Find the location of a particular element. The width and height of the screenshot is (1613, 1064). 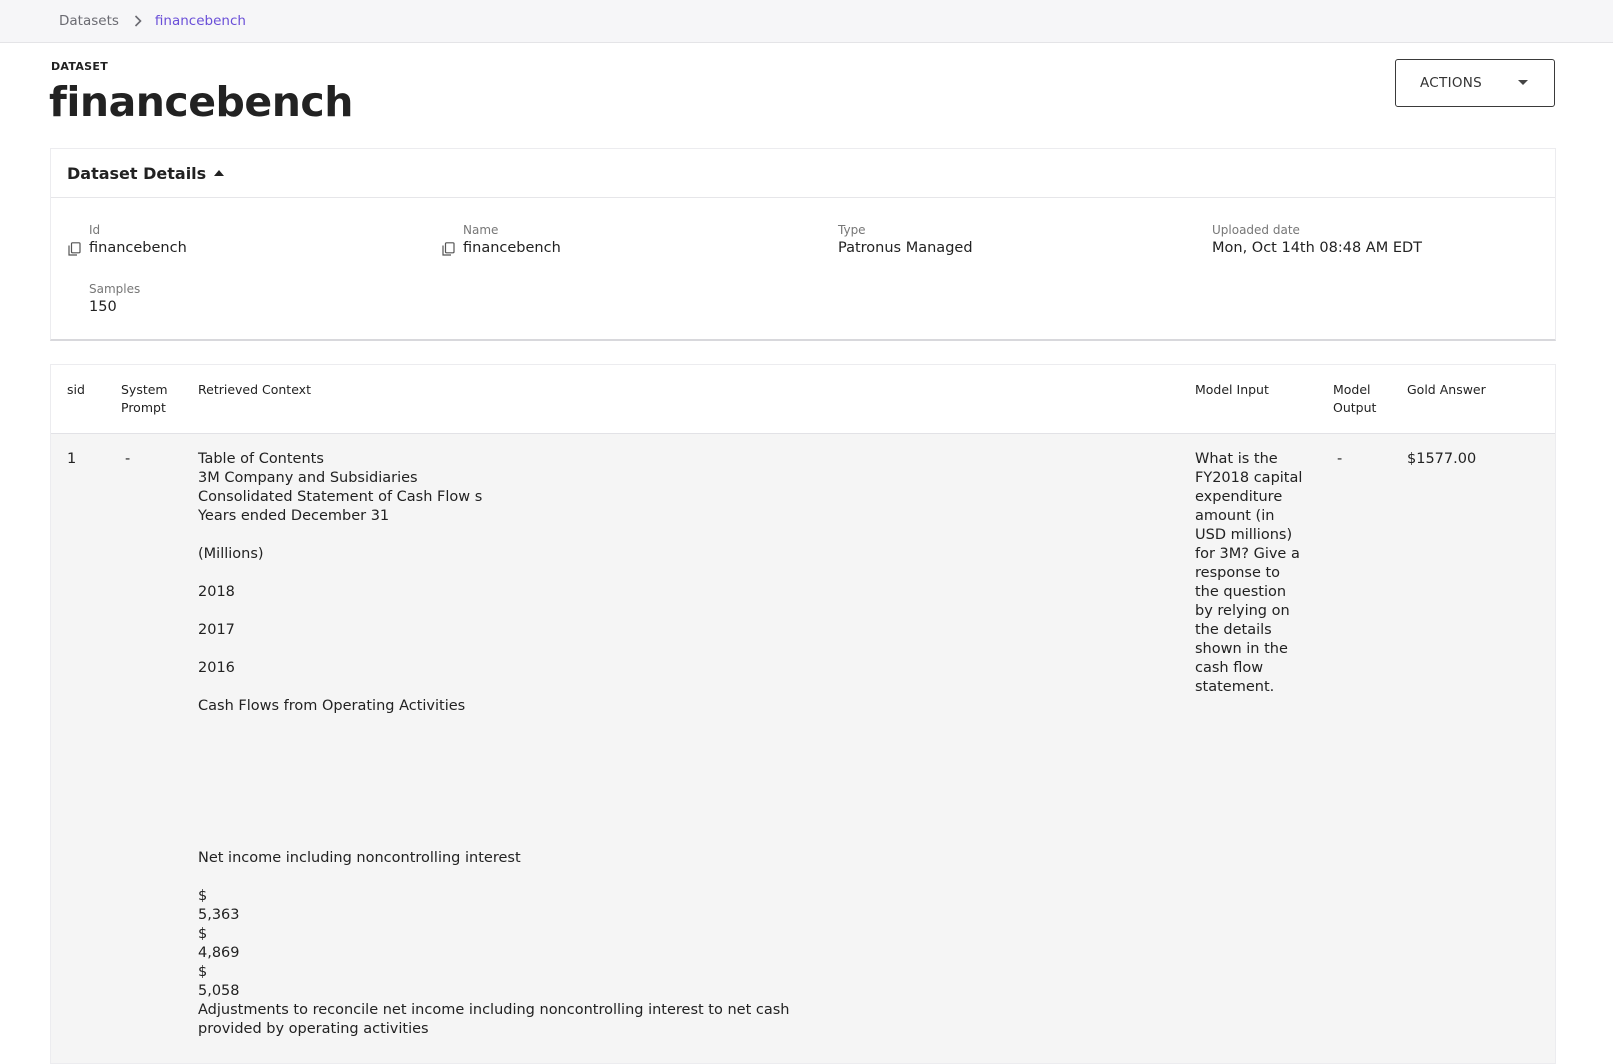

column-header-model-output: Model Output is located at coordinates (1354, 399).